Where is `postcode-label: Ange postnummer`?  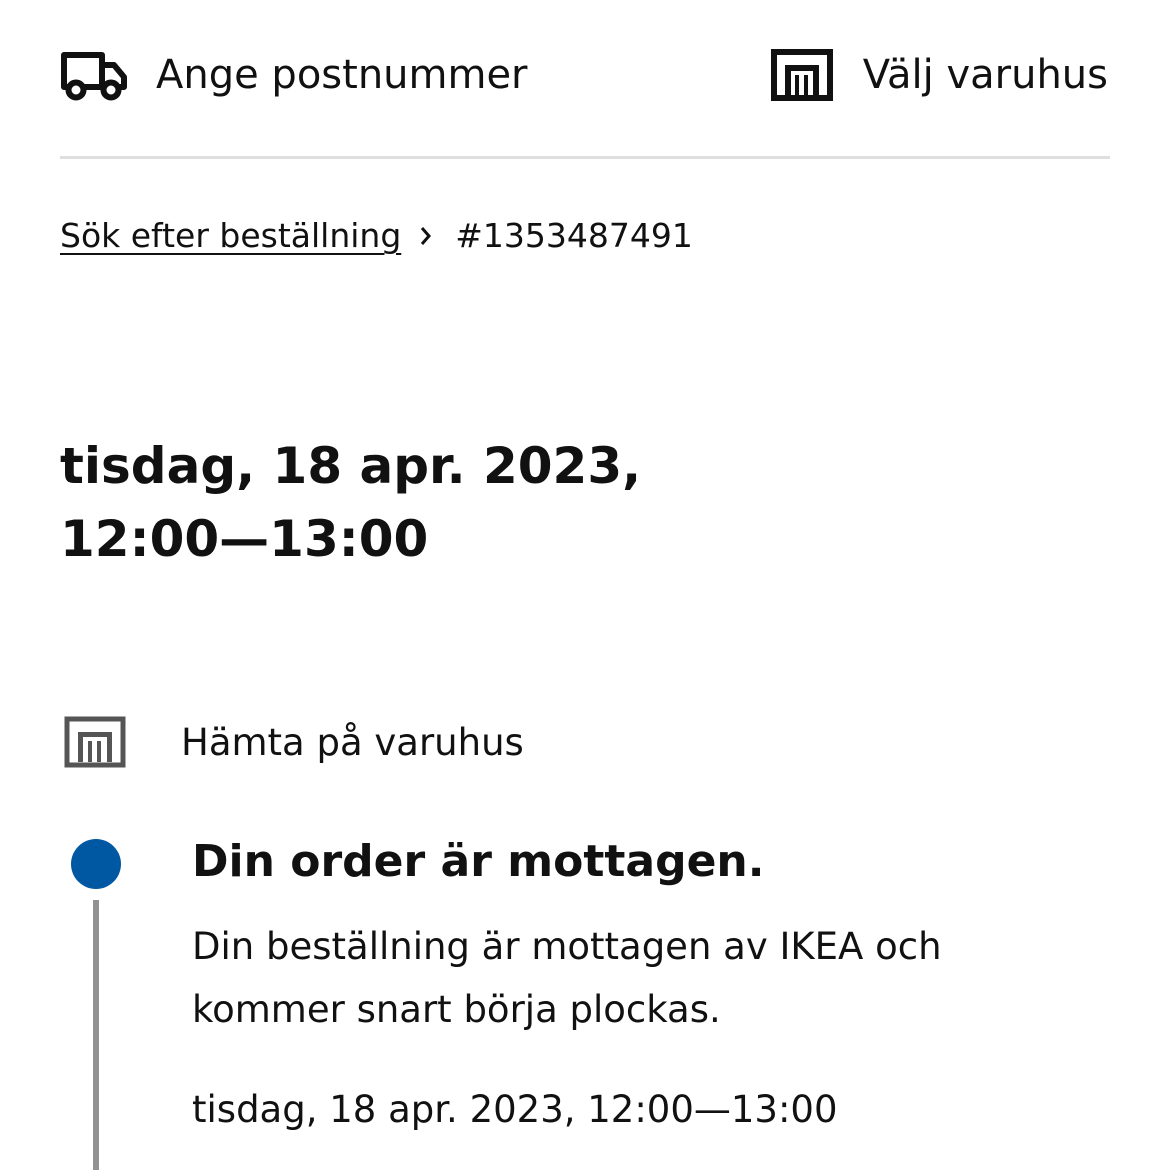
postcode-label: Ange postnummer is located at coordinates (342, 75).